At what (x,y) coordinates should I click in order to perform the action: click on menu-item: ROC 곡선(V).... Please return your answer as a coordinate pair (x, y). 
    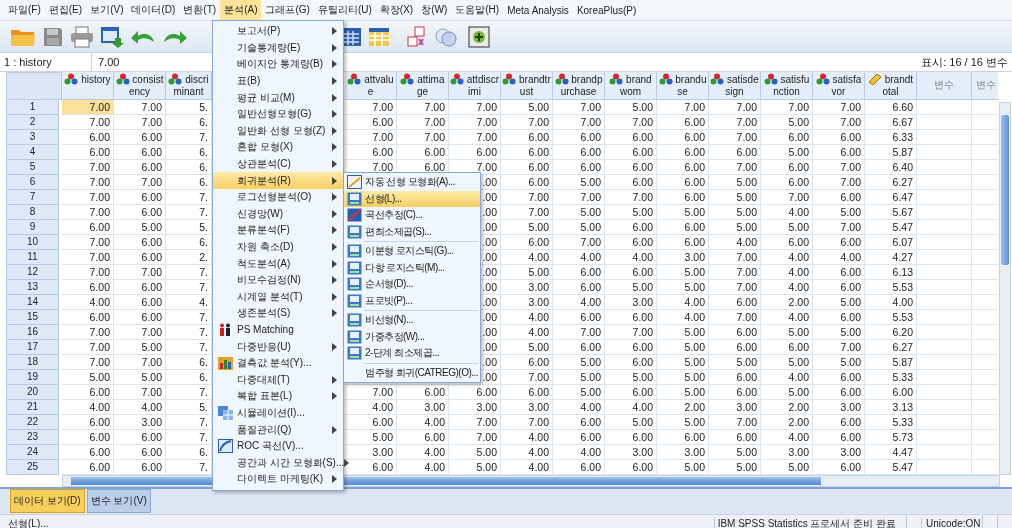
    Looking at the image, I should click on (278, 446).